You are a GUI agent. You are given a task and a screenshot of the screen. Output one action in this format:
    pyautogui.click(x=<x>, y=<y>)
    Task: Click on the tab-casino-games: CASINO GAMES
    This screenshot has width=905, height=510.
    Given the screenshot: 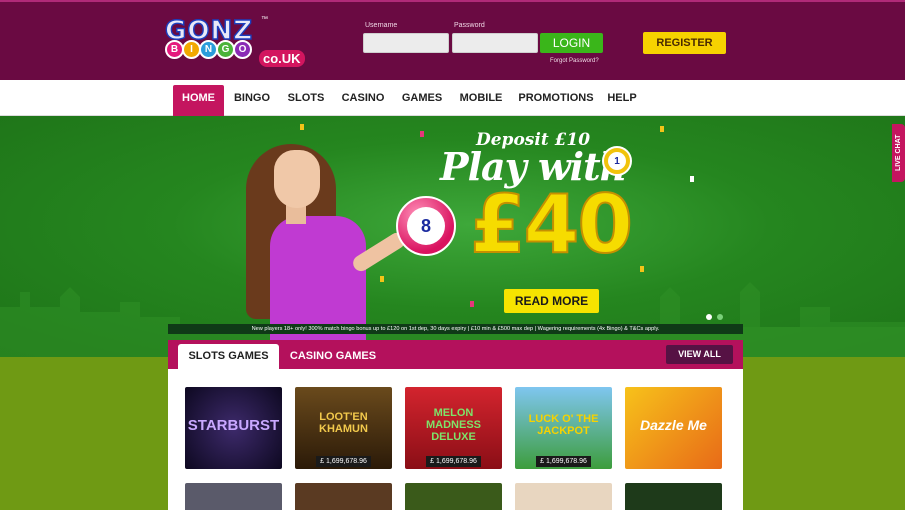 What is the action you would take?
    pyautogui.click(x=333, y=356)
    